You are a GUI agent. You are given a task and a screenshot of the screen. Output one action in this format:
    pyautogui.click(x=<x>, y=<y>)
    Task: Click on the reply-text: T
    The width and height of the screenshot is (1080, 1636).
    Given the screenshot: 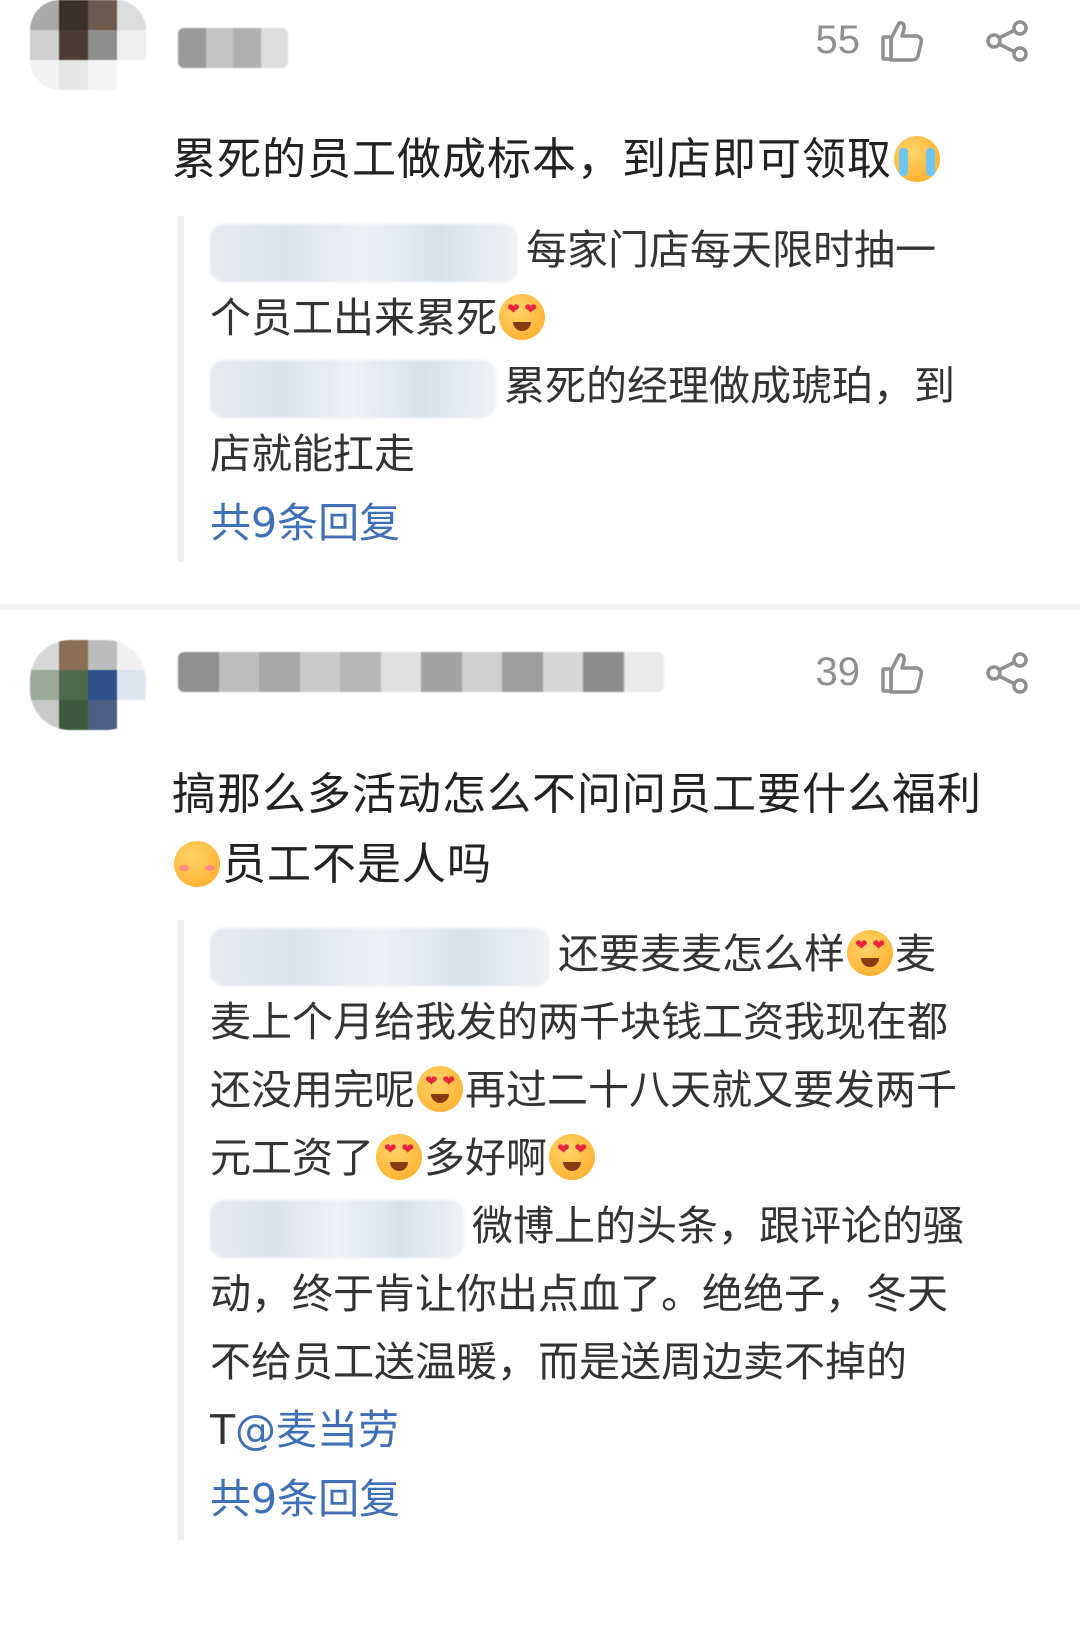 What is the action you would take?
    pyautogui.click(x=223, y=1430)
    